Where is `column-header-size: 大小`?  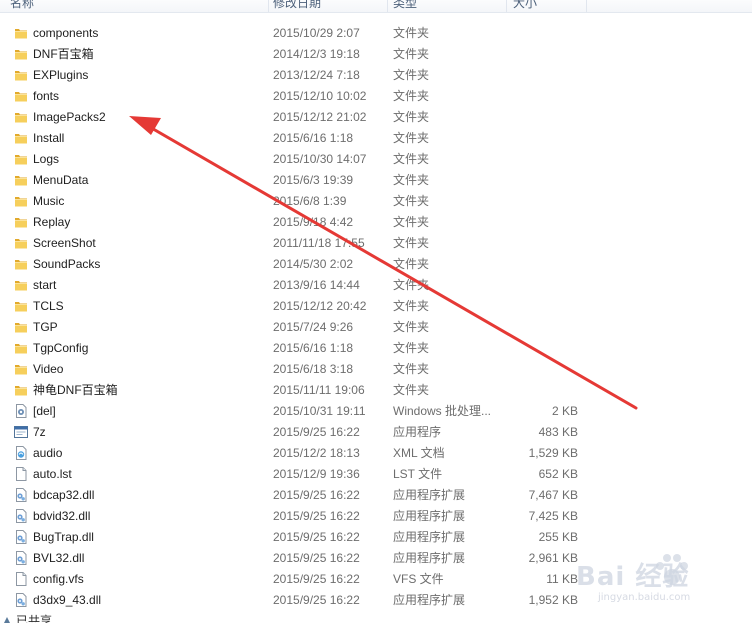
column-header-size: 大小 is located at coordinates (548, 6).